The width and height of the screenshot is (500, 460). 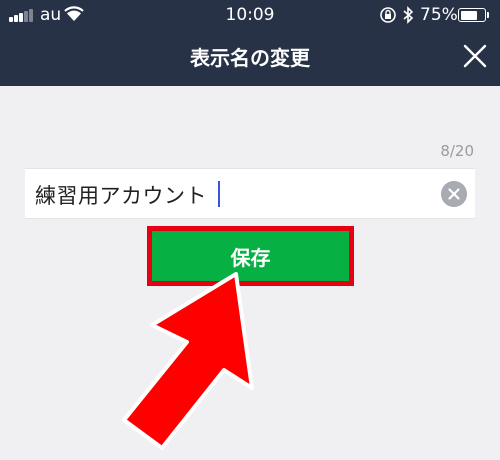 I want to click on page-title: 表示名の変更, so click(x=250, y=58).